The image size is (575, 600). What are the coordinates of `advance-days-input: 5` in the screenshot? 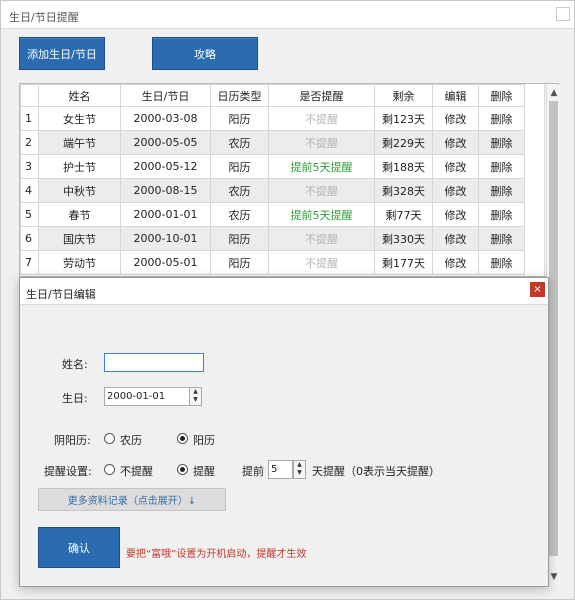 It's located at (280, 469).